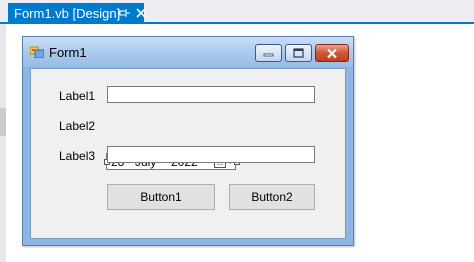 The height and width of the screenshot is (262, 474). Describe the element at coordinates (3, 143) in the screenshot. I see `designer-left-margin` at that location.